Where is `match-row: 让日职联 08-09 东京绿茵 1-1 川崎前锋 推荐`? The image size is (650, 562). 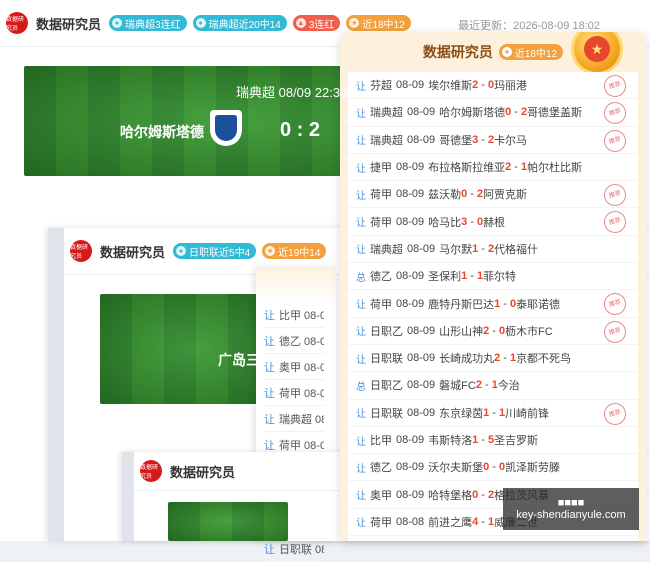 match-row: 让日职联 08-09 东京绿茵 1-1 川崎前锋 推荐 is located at coordinates (493, 414).